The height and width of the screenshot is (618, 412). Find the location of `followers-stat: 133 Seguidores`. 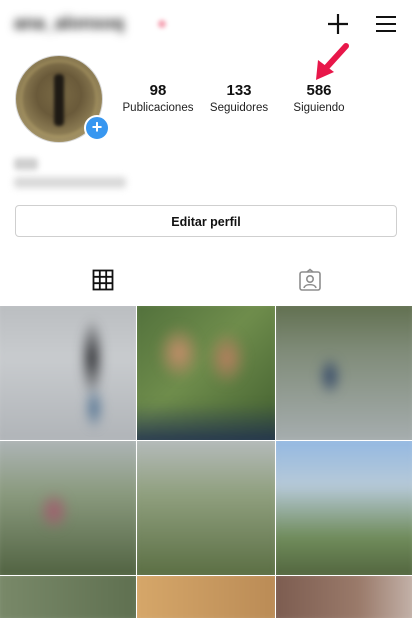

followers-stat: 133 Seguidores is located at coordinates (239, 98).